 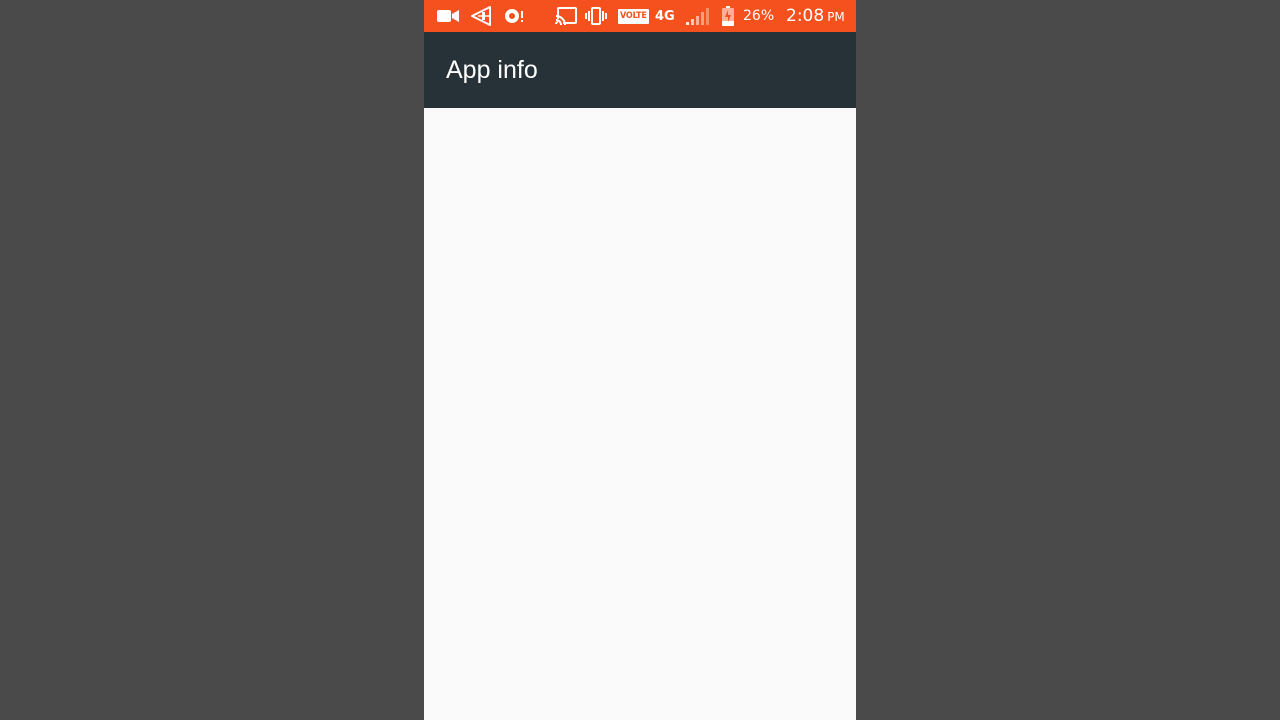 What do you see at coordinates (805, 16) in the screenshot?
I see `clock-time: 2:08` at bounding box center [805, 16].